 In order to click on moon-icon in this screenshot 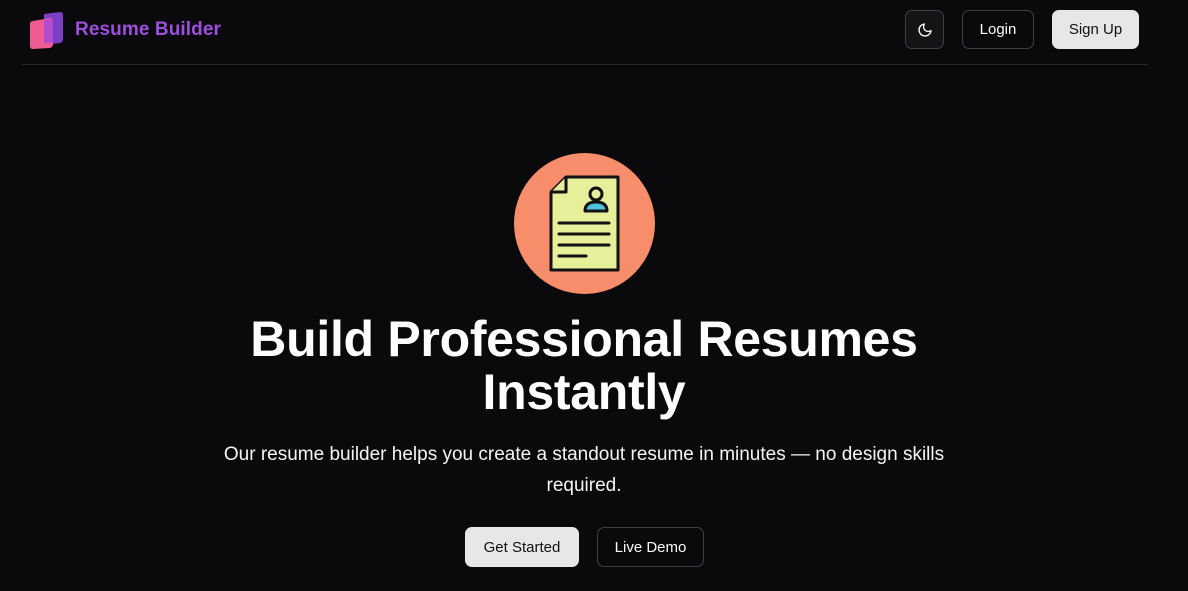, I will do `click(924, 29)`.